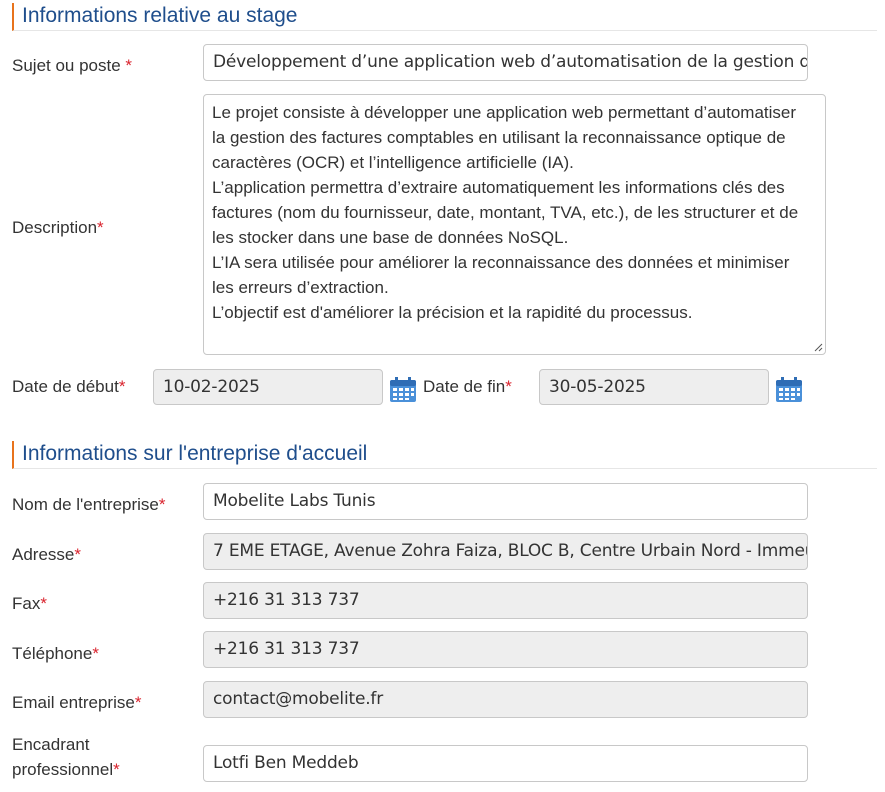 The height and width of the screenshot is (792, 885). I want to click on fax-input: +216 31 313 737, so click(505, 600).